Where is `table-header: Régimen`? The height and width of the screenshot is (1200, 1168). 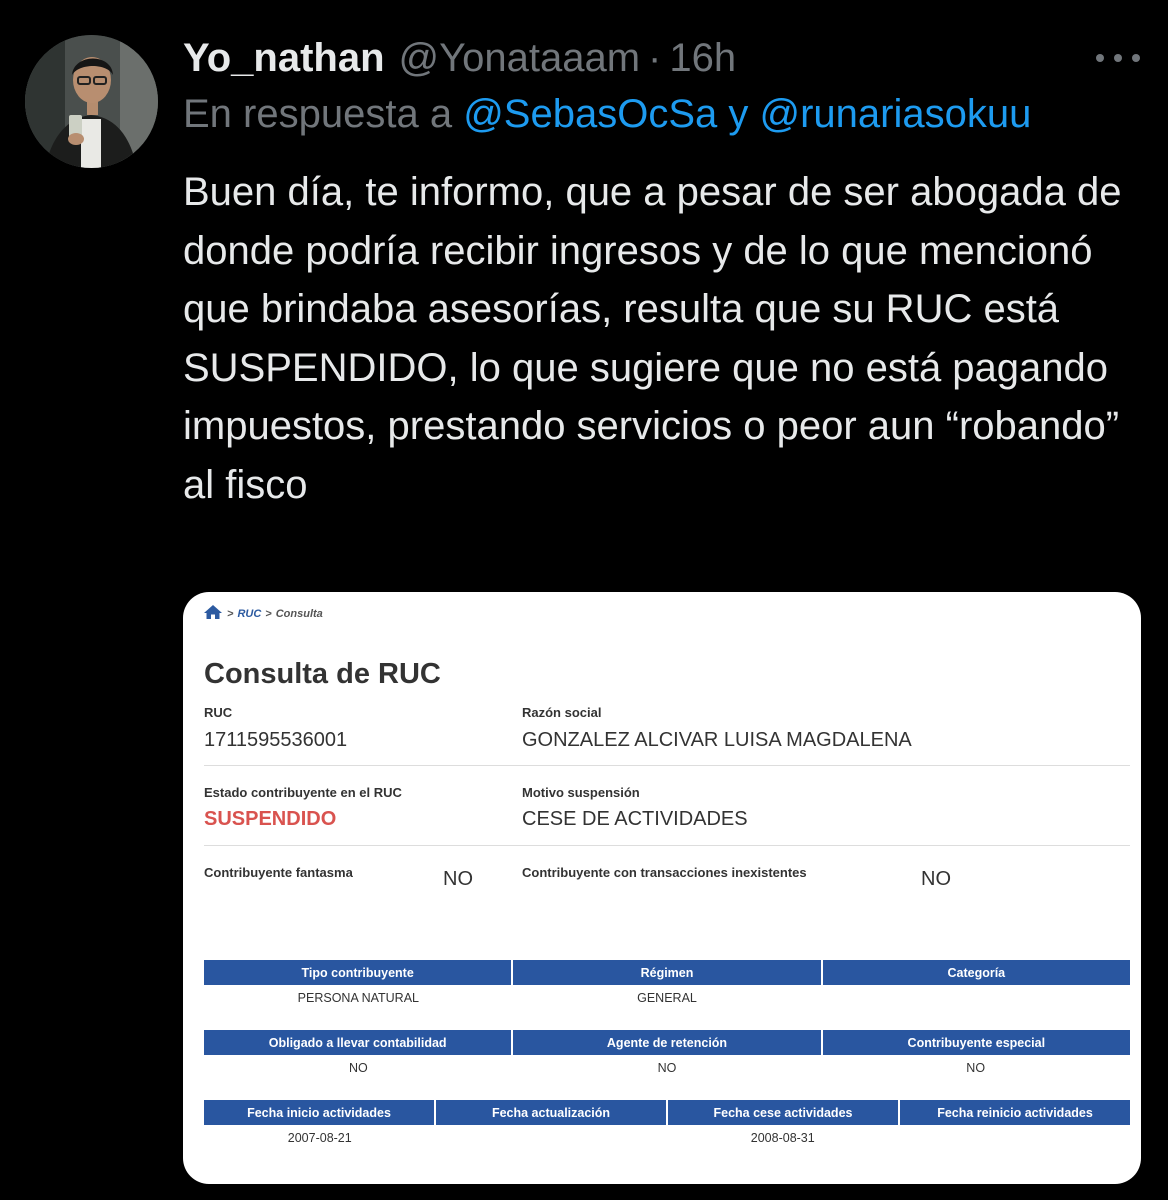 table-header: Régimen is located at coordinates (668, 972).